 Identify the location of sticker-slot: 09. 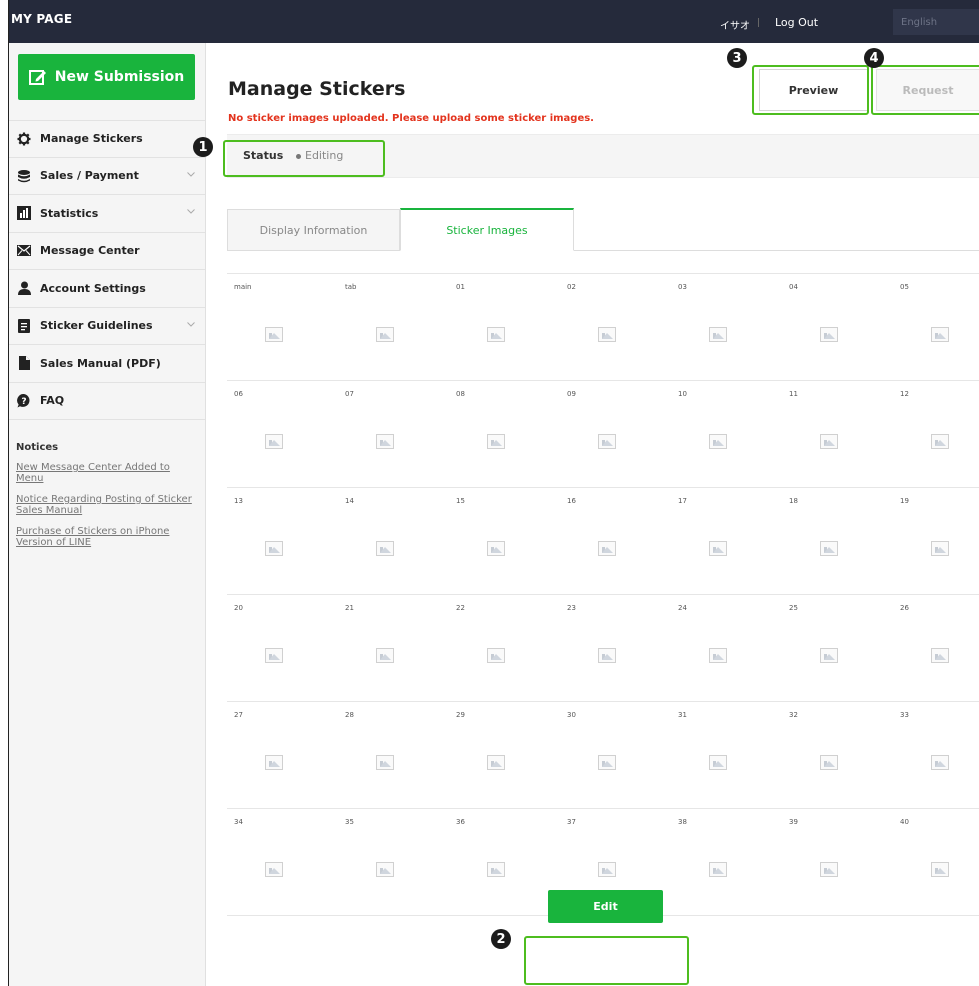
(615, 434).